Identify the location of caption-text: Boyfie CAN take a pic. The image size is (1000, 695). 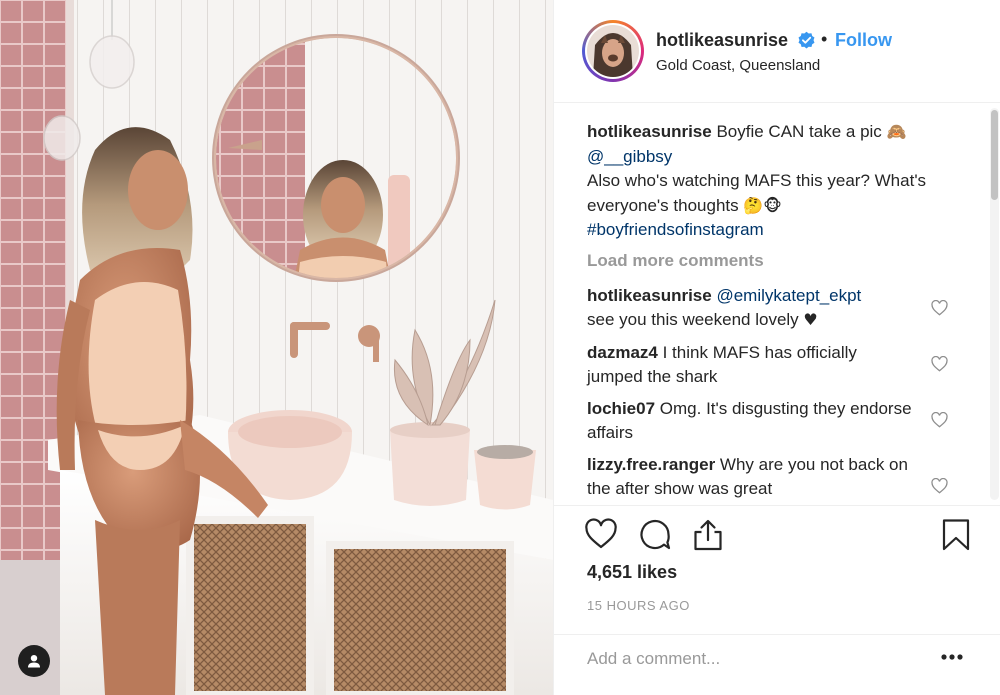
(799, 131).